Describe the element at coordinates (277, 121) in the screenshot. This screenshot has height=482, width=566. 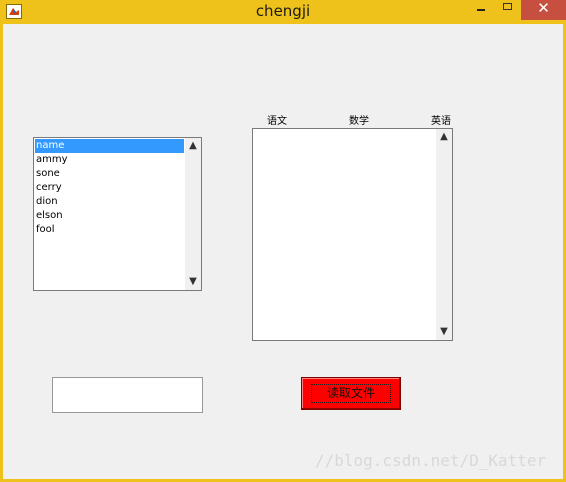
I see `header-chinese: 语文` at that location.